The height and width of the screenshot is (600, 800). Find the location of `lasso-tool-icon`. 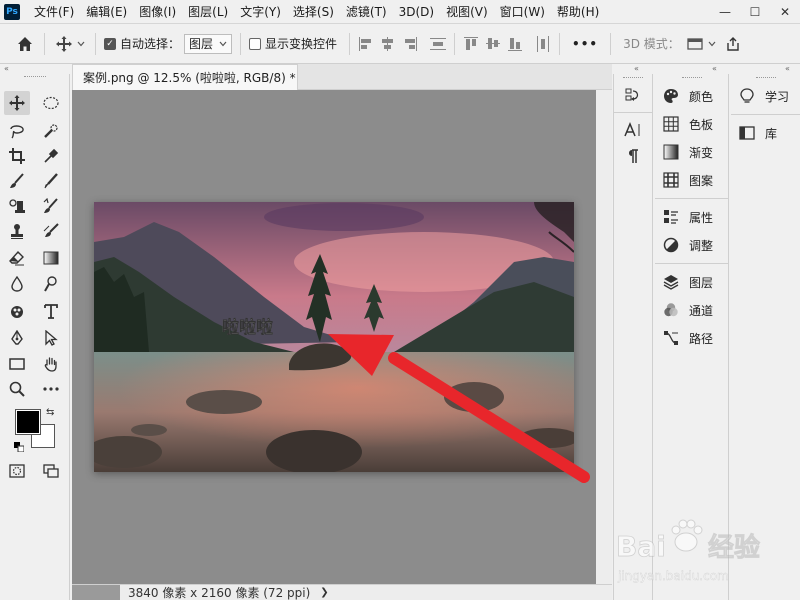

lasso-tool-icon is located at coordinates (17, 131).